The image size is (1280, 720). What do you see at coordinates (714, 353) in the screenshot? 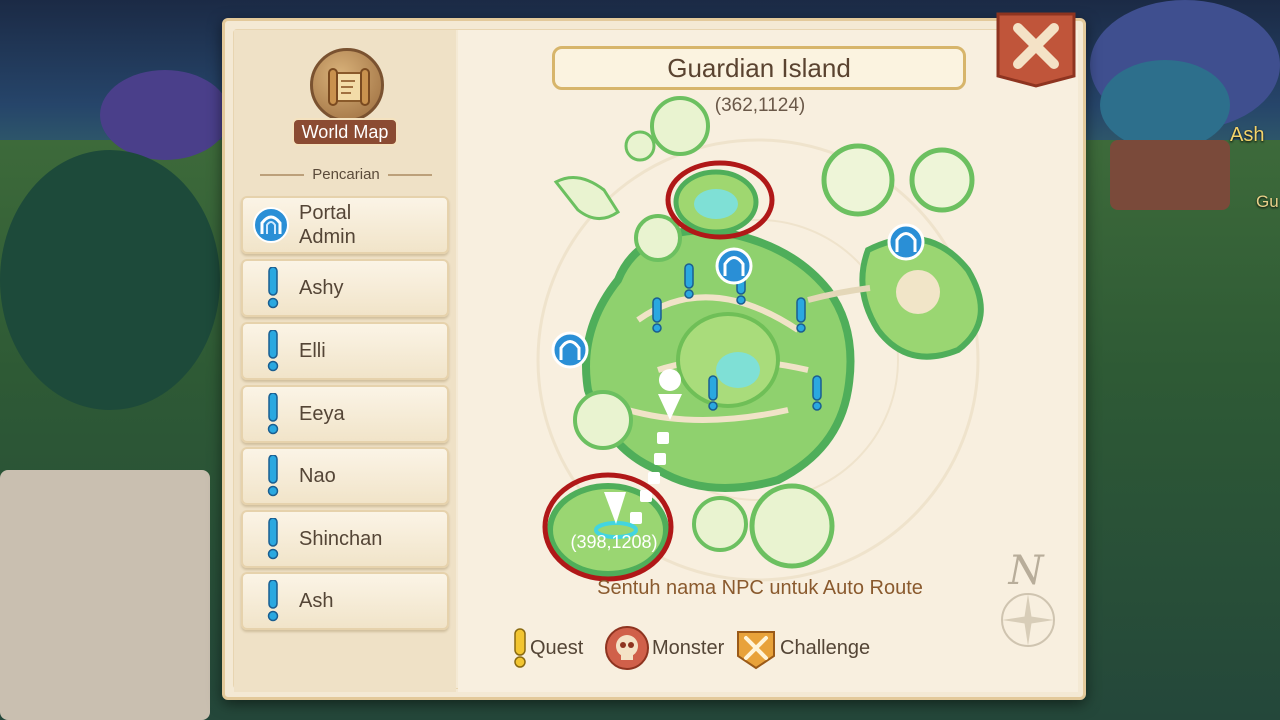
I see `main-island` at bounding box center [714, 353].